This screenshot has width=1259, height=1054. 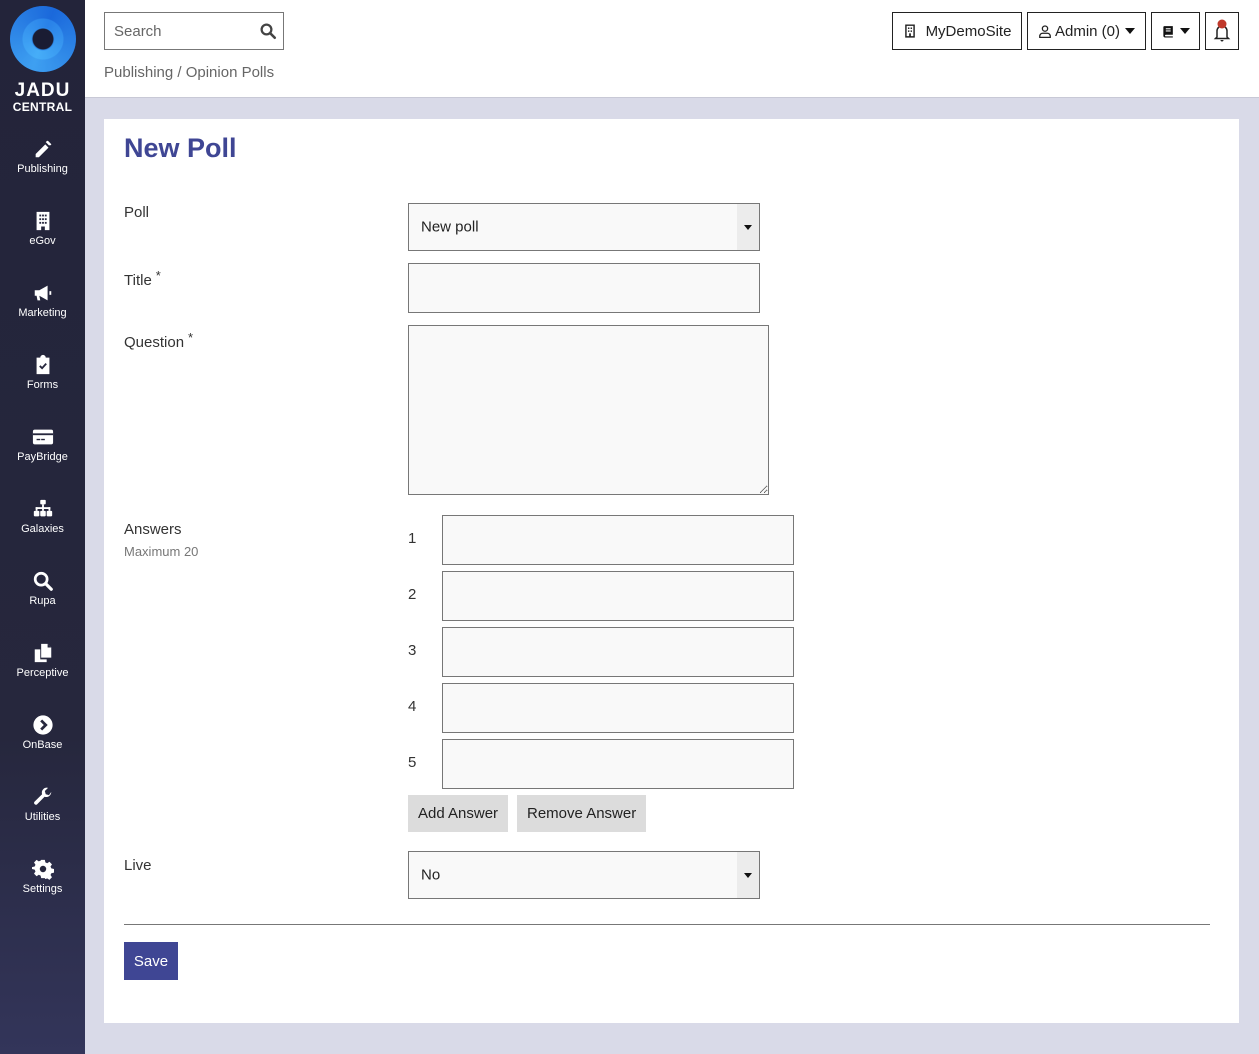 What do you see at coordinates (412, 650) in the screenshot?
I see `answer-number: 3` at bounding box center [412, 650].